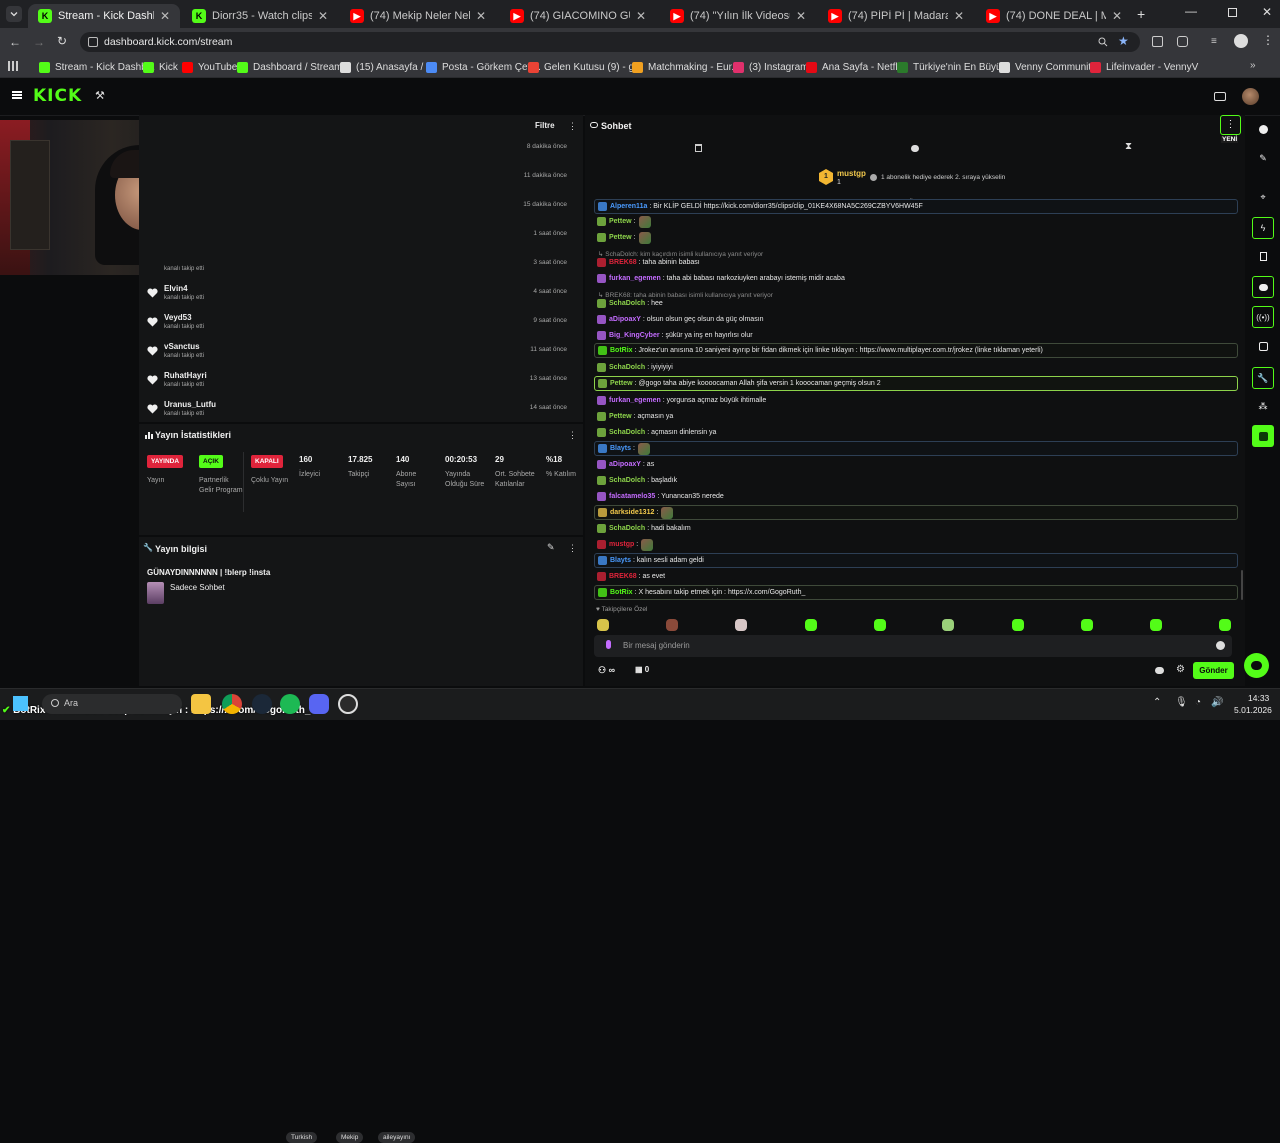 The image size is (1280, 1143). What do you see at coordinates (1263, 129) in the screenshot?
I see `info-icon` at bounding box center [1263, 129].